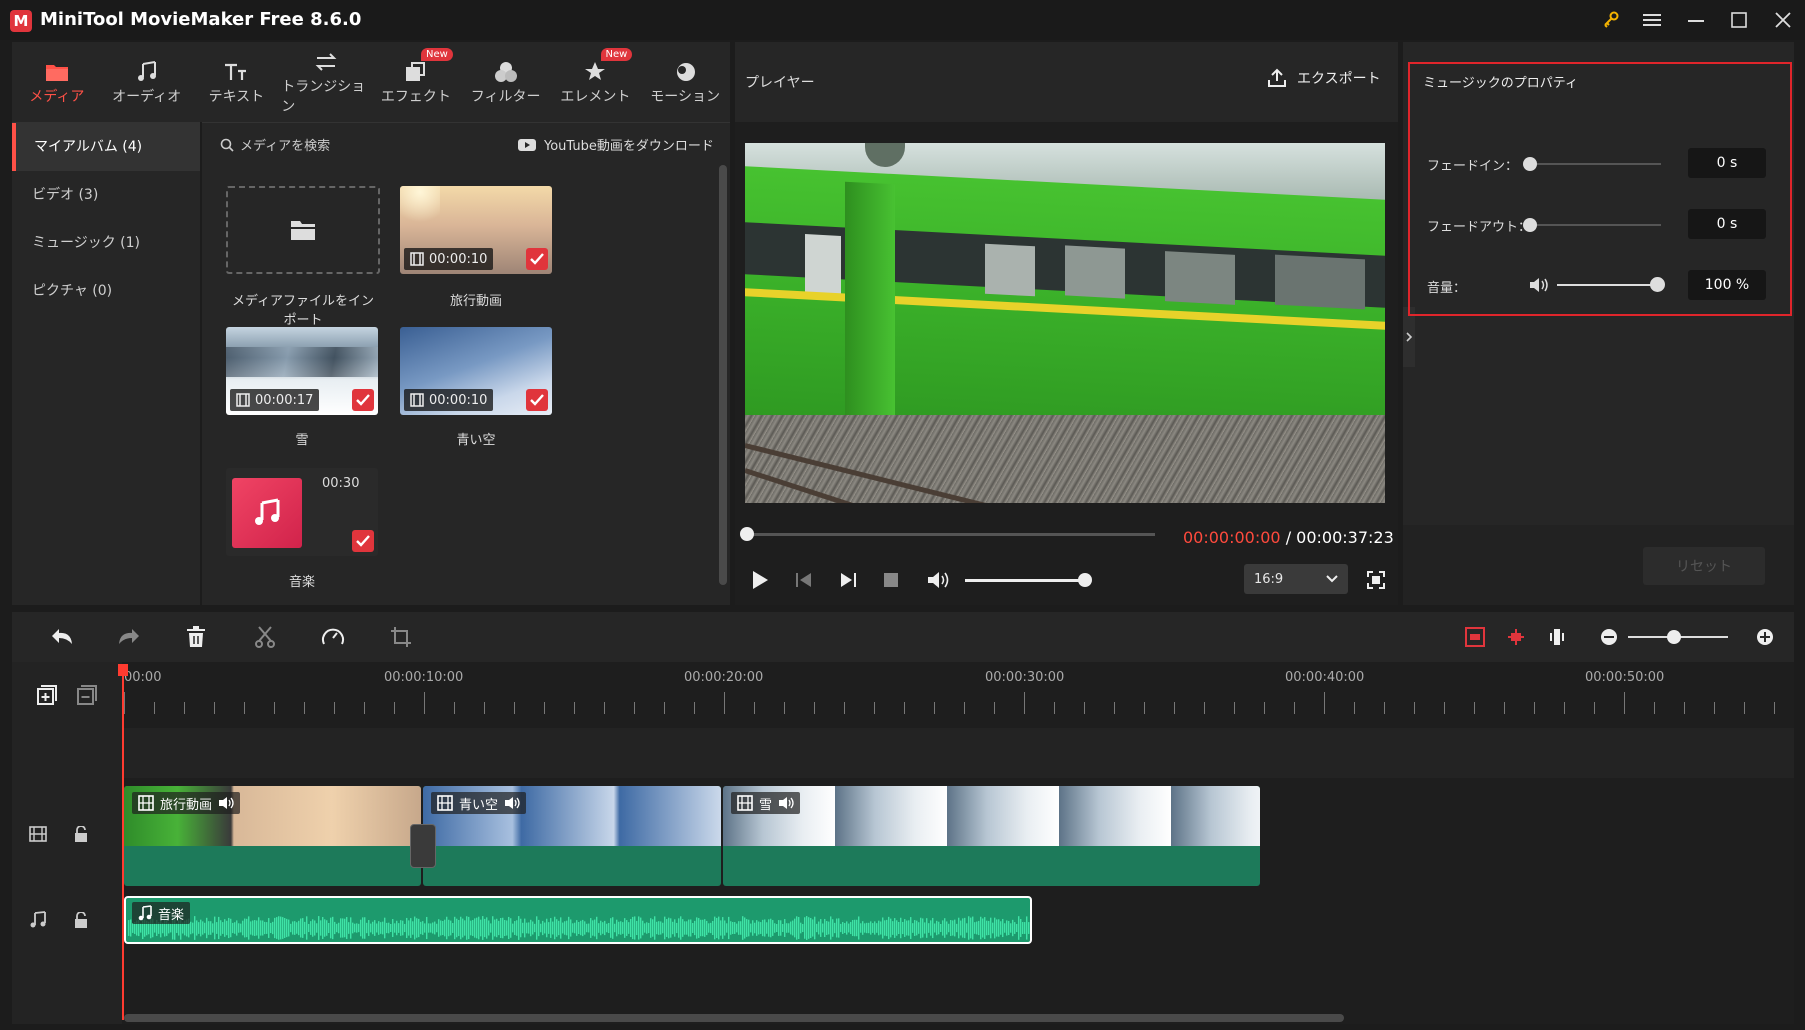 This screenshot has height=1030, width=1805. What do you see at coordinates (302, 371) in the screenshot?
I see `media-thumb-snow: 00:00:17` at bounding box center [302, 371].